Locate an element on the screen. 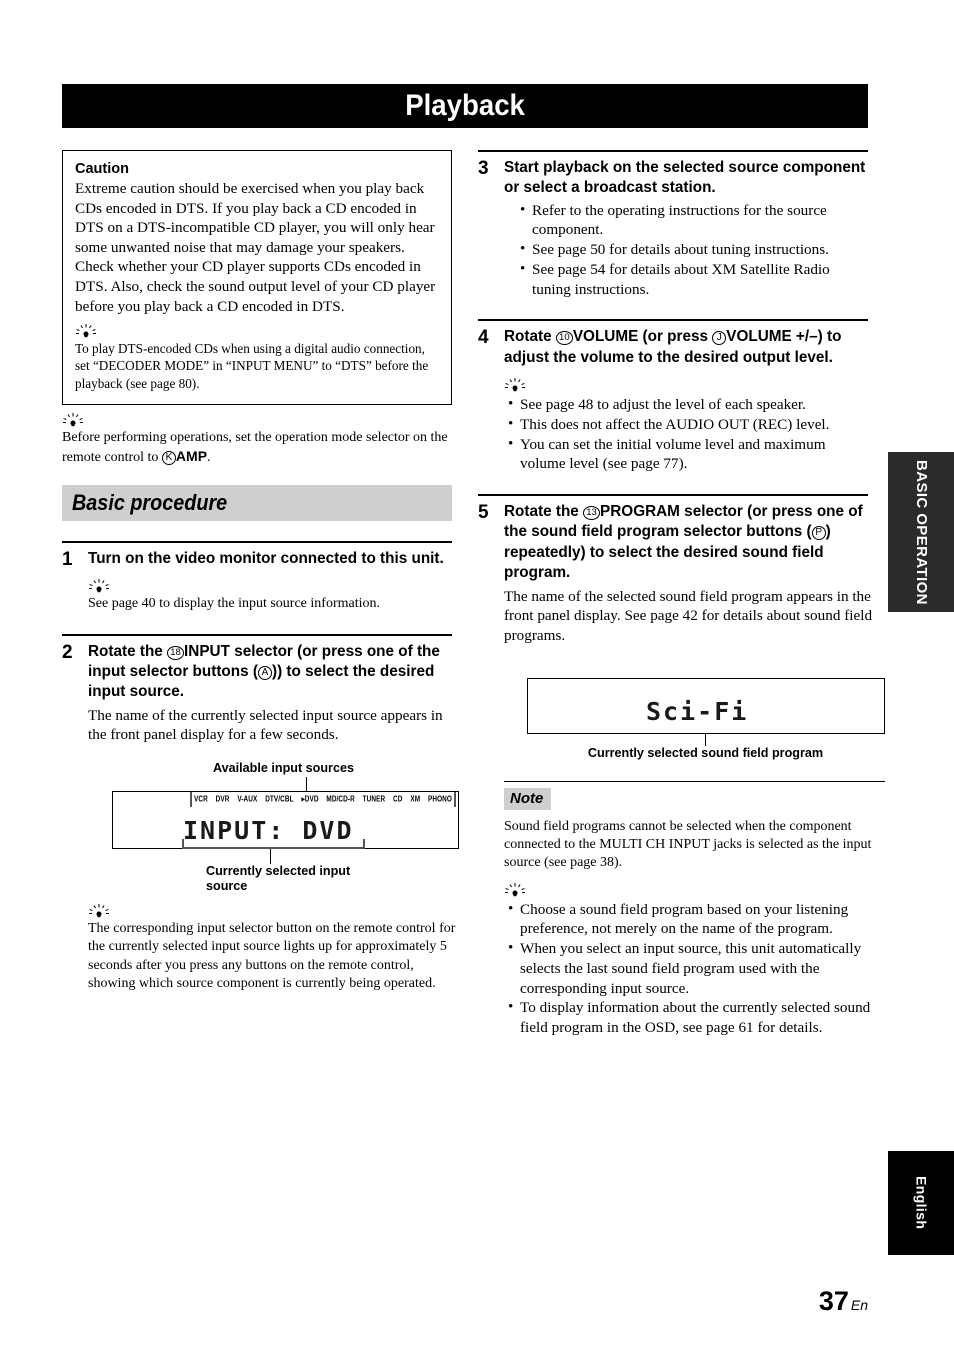  source-label-phono: PHONO is located at coordinates (440, 799).